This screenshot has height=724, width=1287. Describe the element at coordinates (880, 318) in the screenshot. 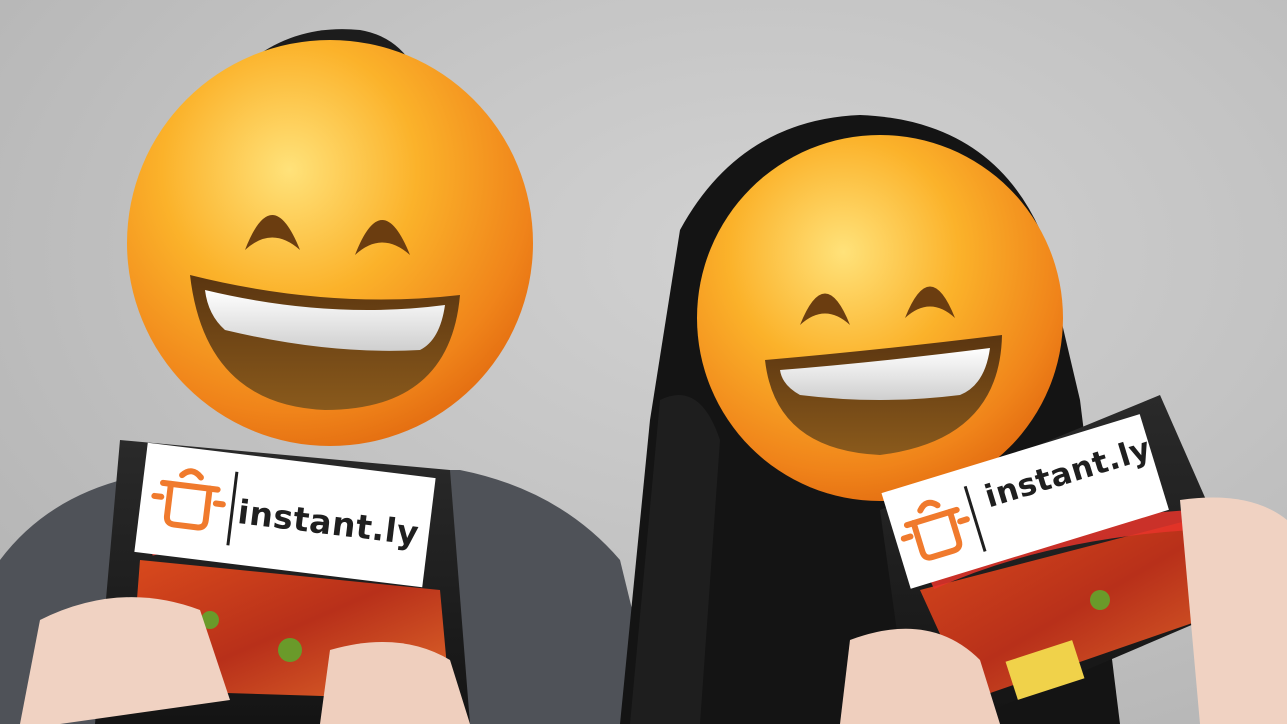

I see `right-face-emoji` at that location.